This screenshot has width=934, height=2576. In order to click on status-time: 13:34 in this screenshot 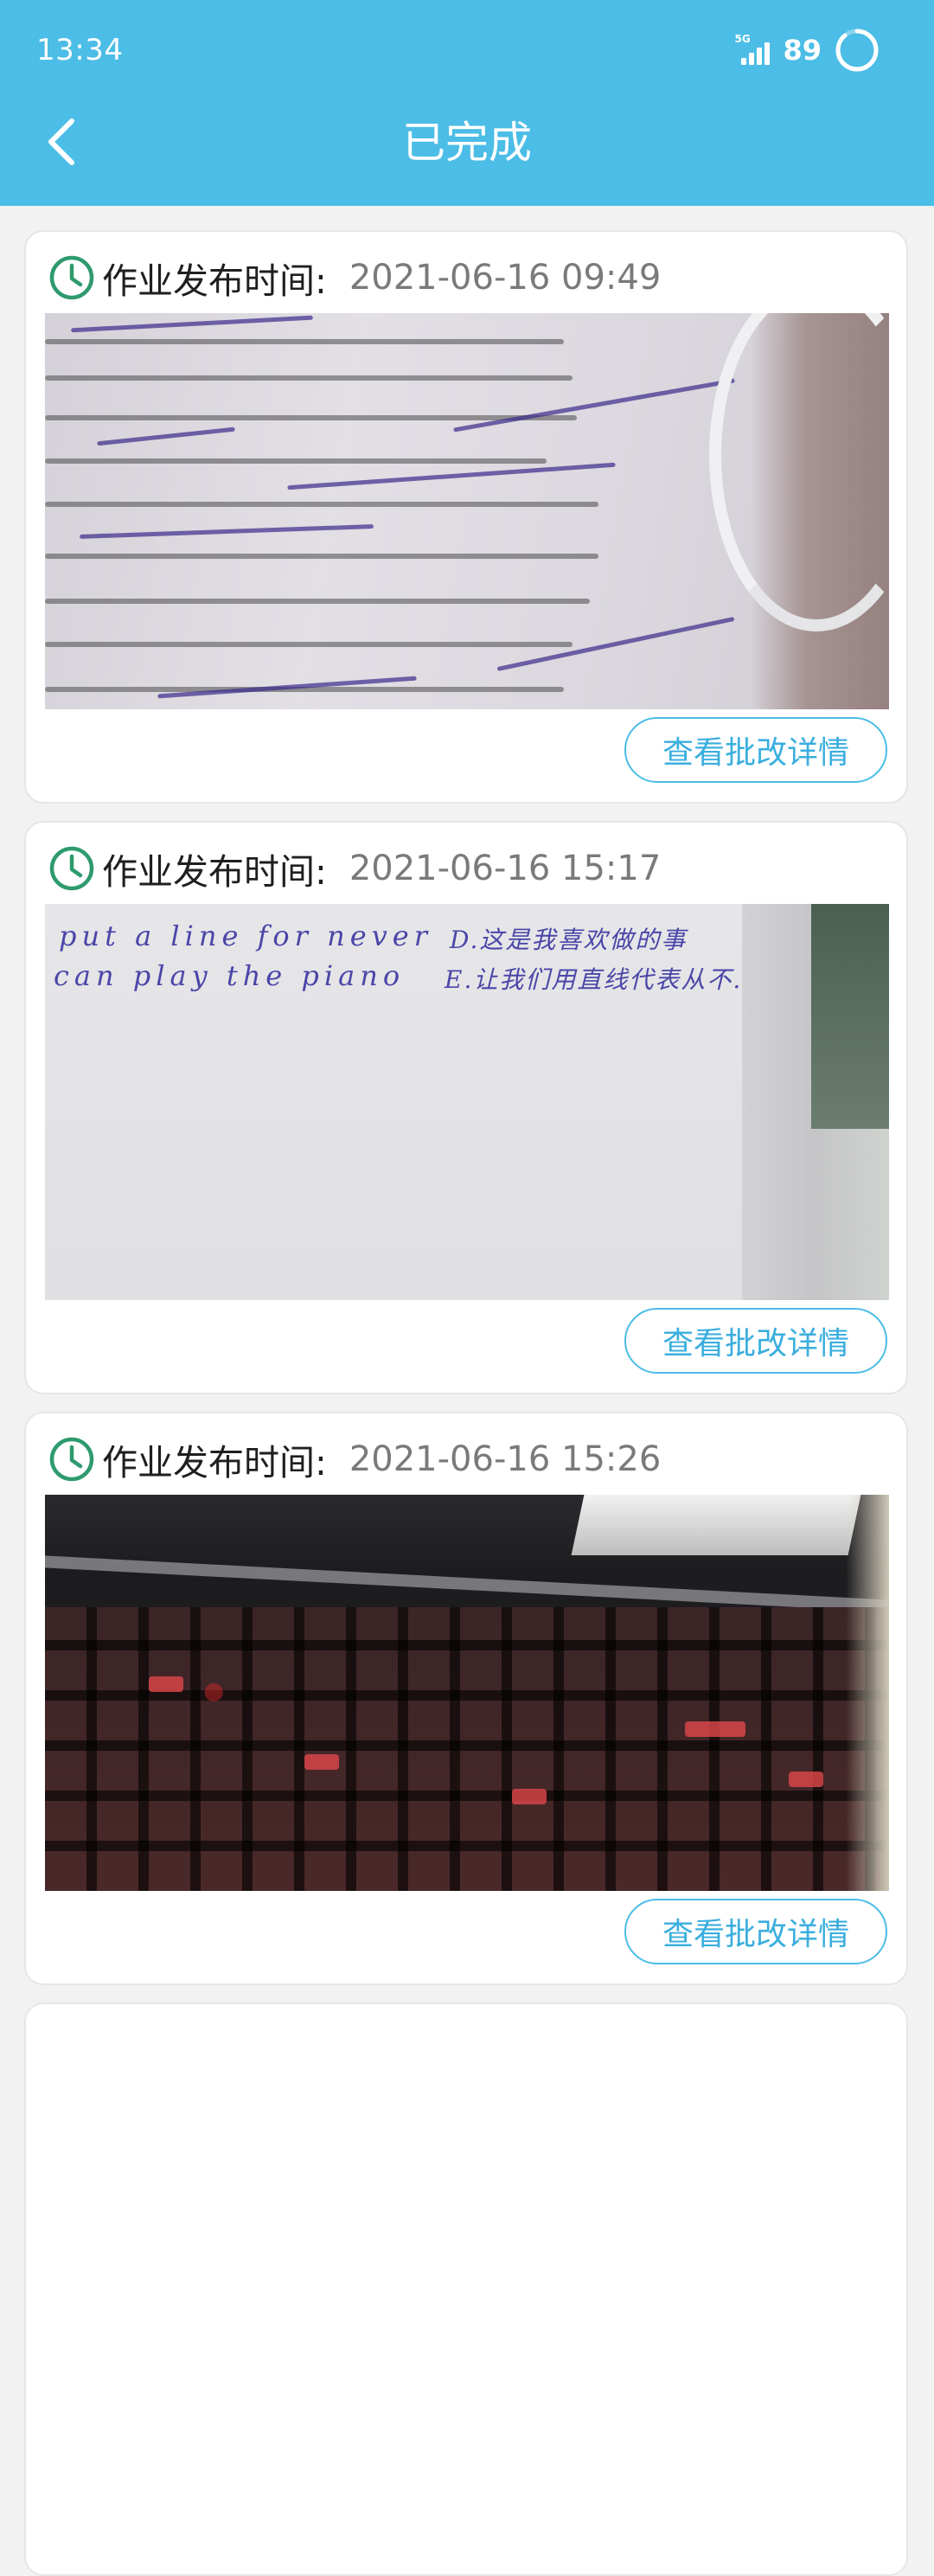, I will do `click(80, 50)`.